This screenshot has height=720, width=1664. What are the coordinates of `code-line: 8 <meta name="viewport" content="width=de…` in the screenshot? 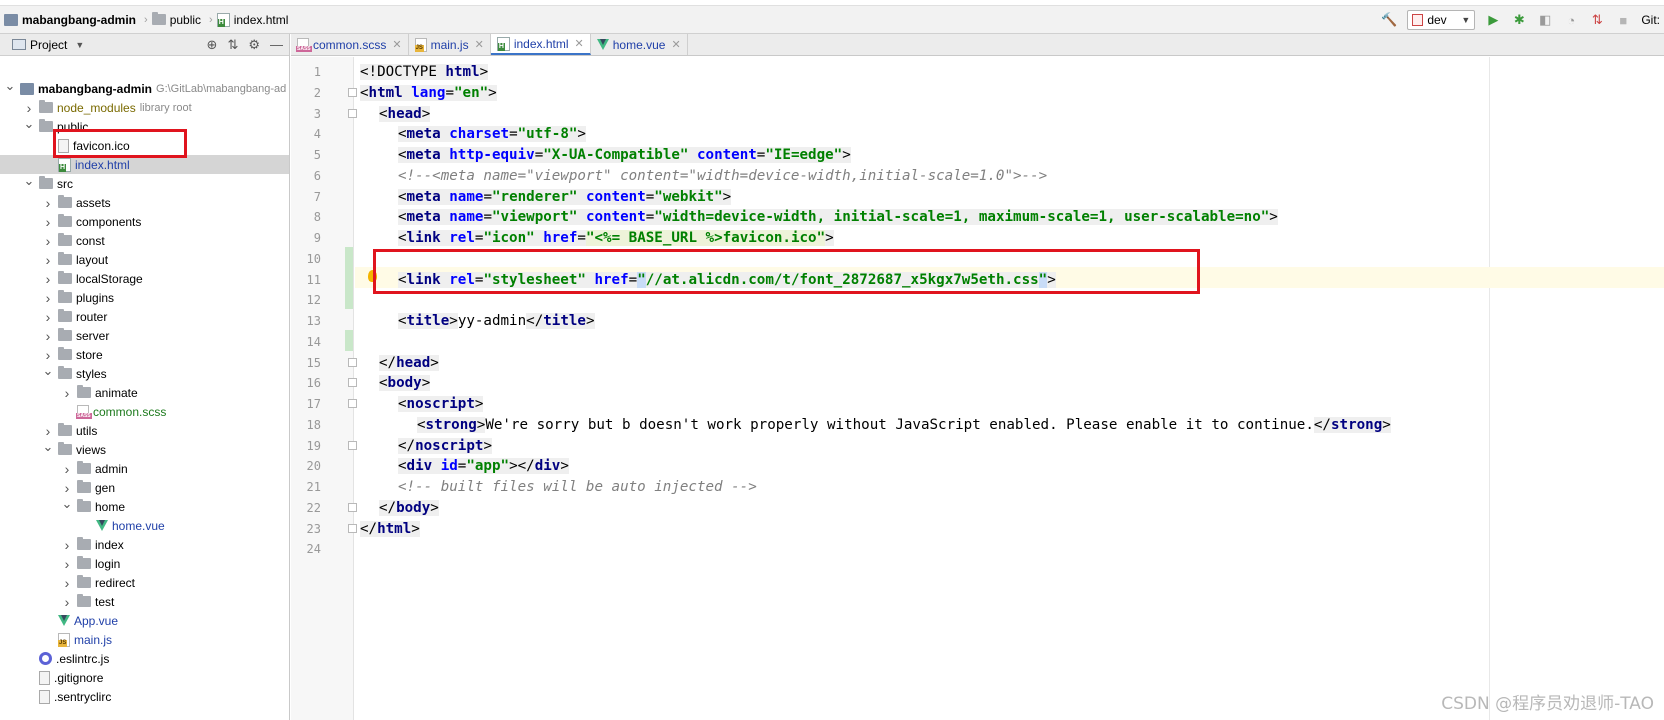 It's located at (977, 216).